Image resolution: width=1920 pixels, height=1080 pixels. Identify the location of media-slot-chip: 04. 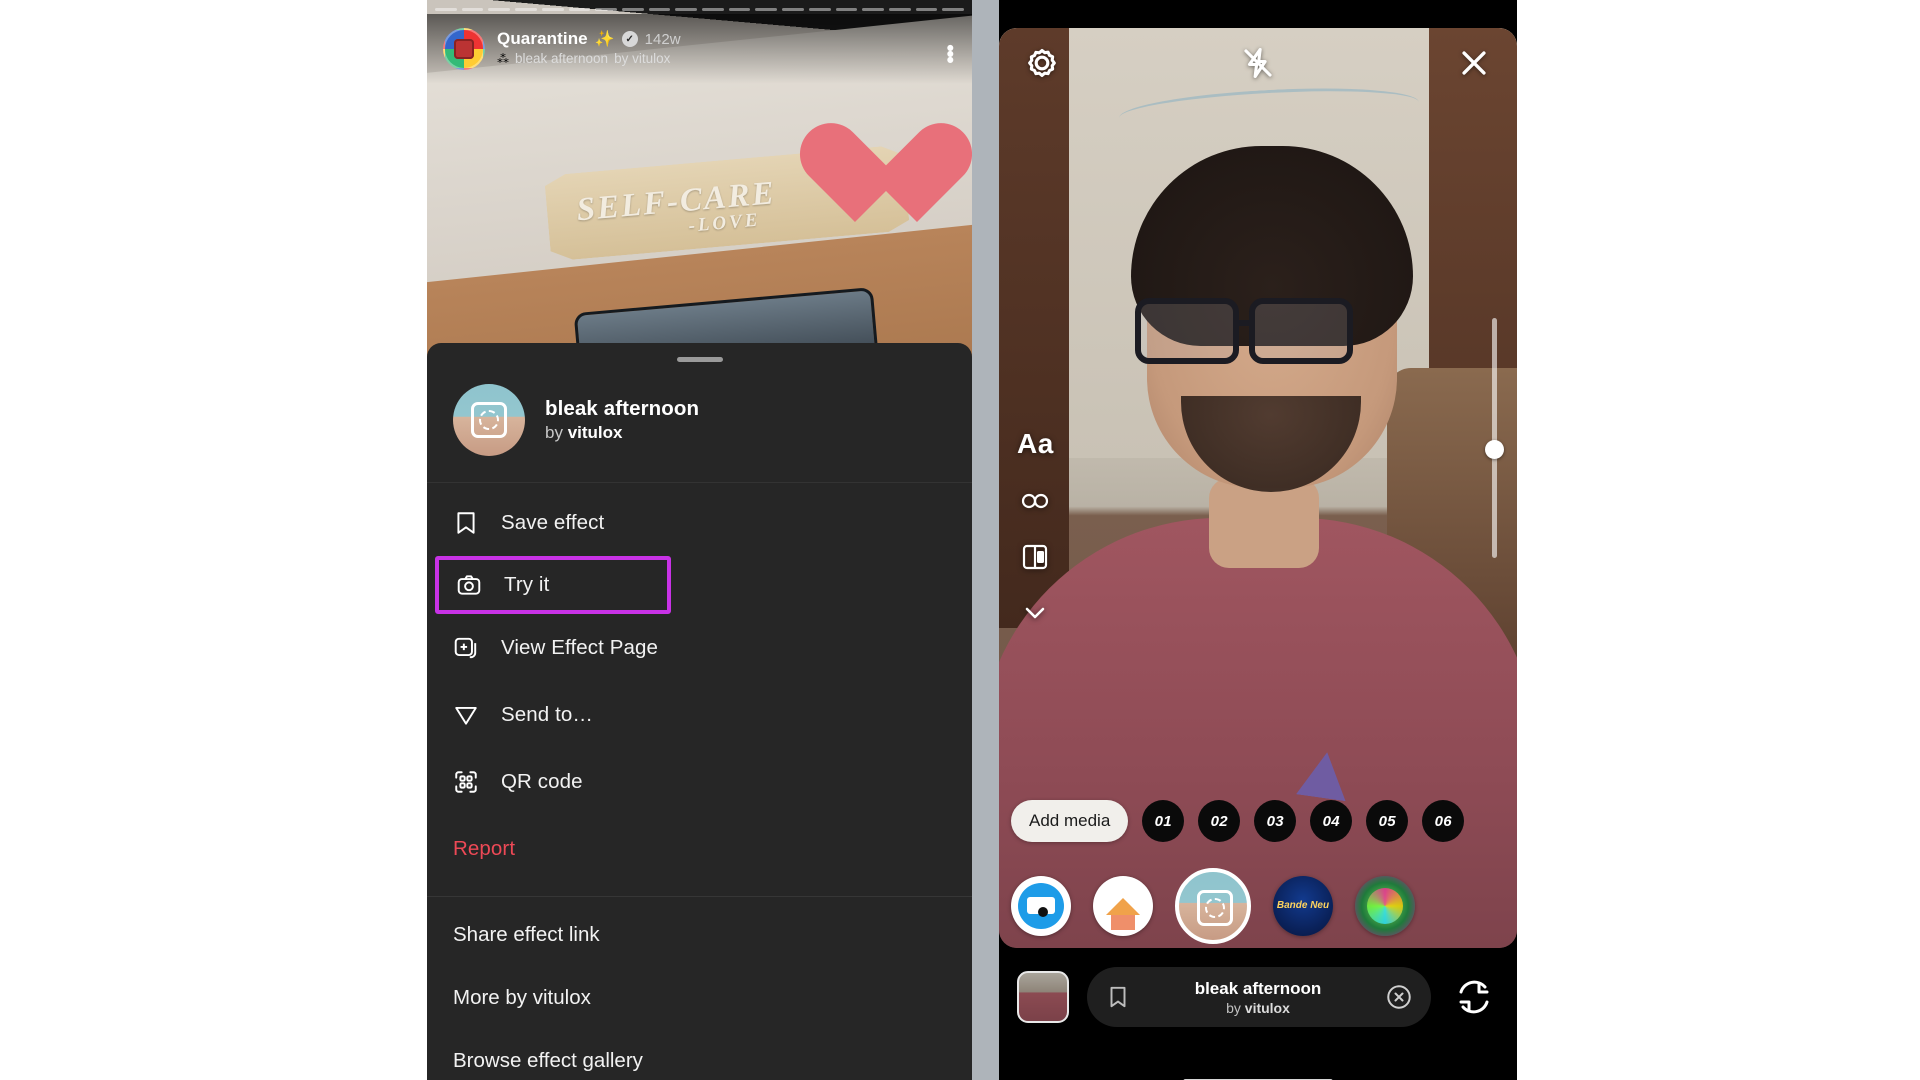
(1331, 821).